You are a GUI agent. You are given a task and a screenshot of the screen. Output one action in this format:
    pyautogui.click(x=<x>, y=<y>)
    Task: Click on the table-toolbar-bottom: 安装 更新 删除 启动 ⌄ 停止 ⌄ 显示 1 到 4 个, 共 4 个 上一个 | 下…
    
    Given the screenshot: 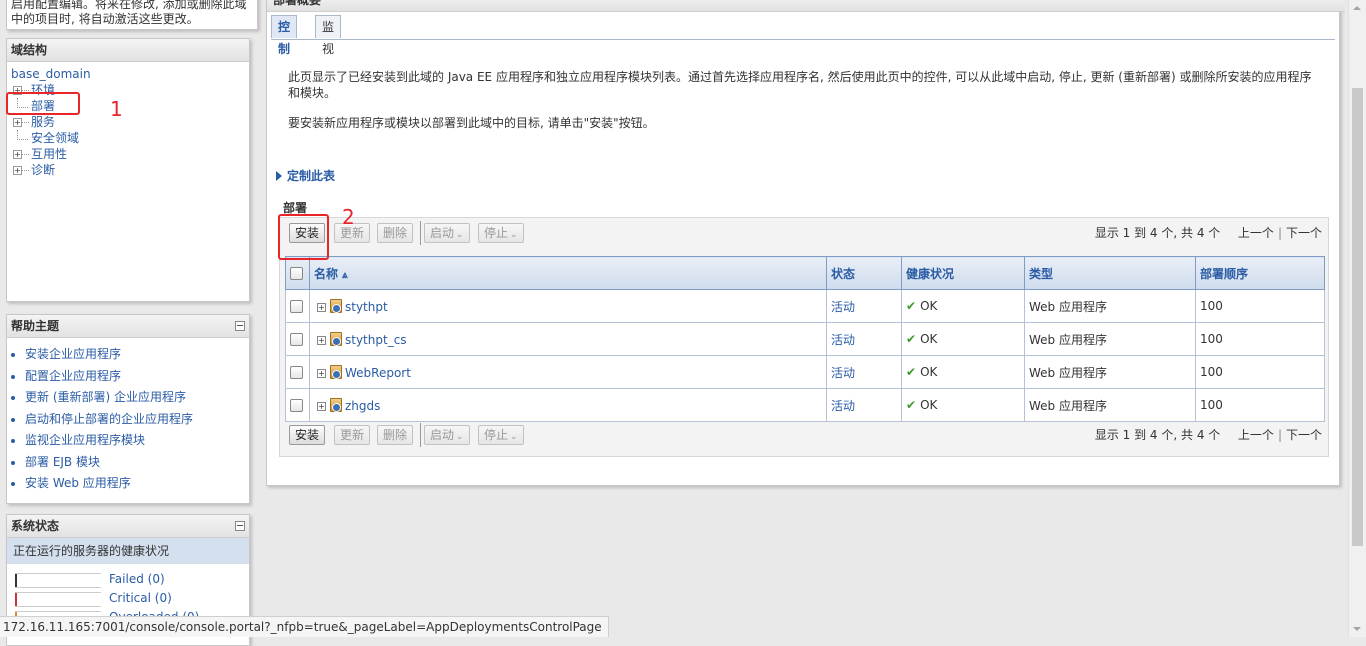 What is the action you would take?
    pyautogui.click(x=804, y=435)
    